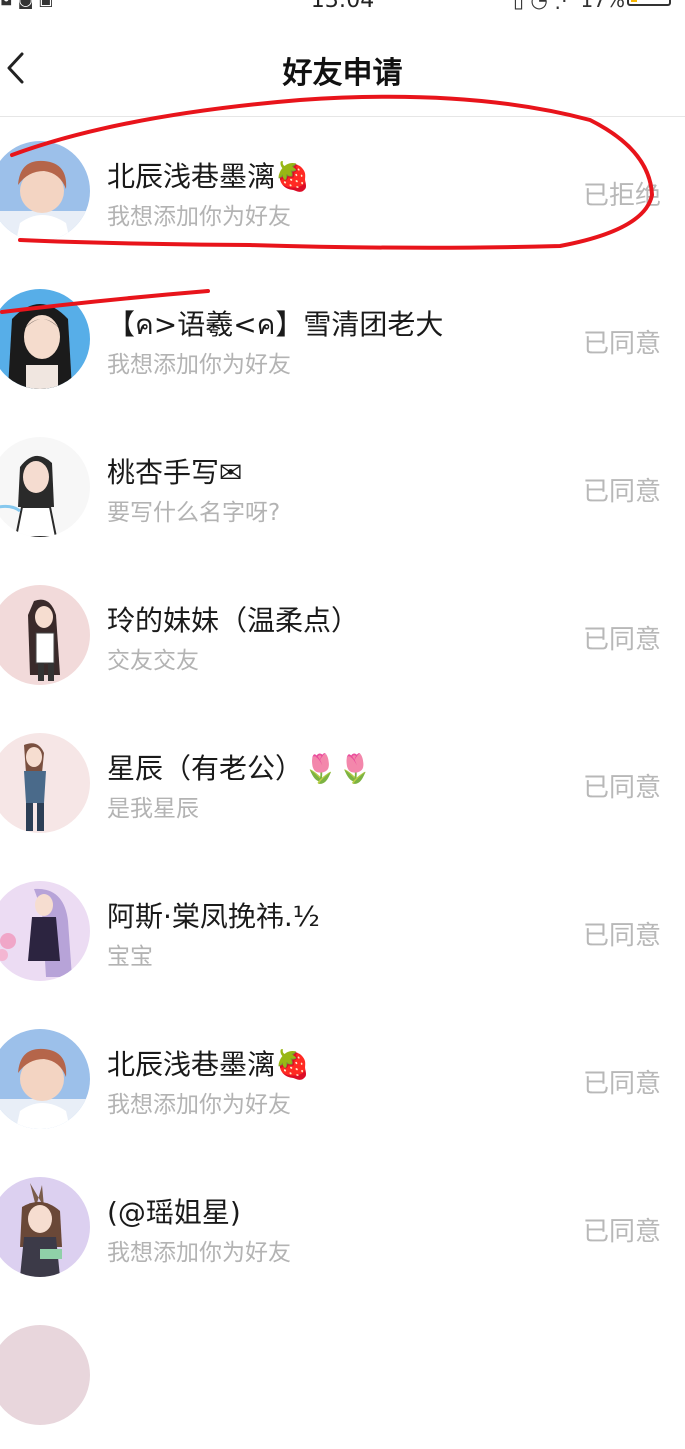 The width and height of the screenshot is (685, 1449). I want to click on friend-request-row: 玲的妹妹（温柔点） 交友交友 已同意, so click(342, 635).